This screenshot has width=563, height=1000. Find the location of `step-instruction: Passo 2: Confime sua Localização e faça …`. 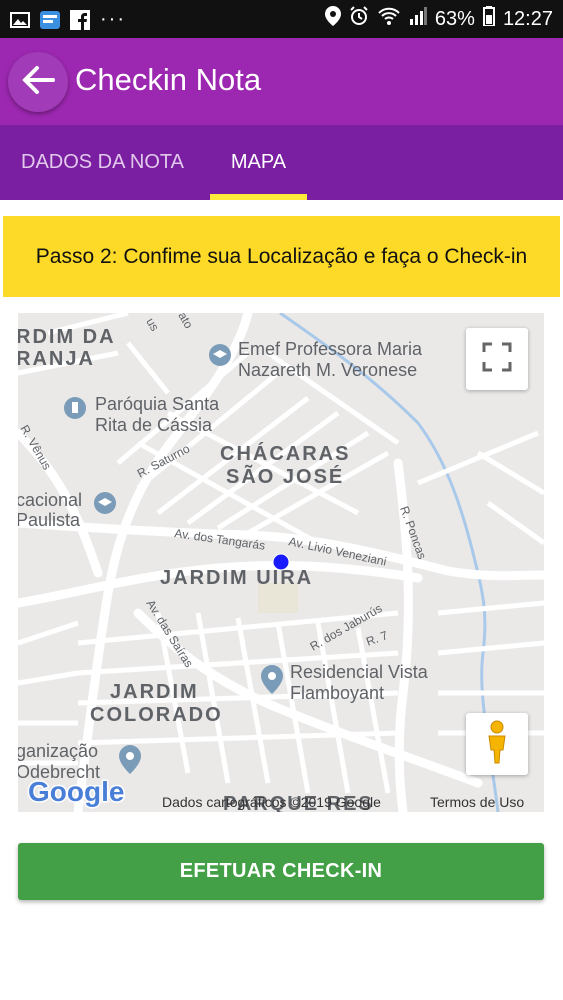

step-instruction: Passo 2: Confime sua Localização e faça … is located at coordinates (281, 256).